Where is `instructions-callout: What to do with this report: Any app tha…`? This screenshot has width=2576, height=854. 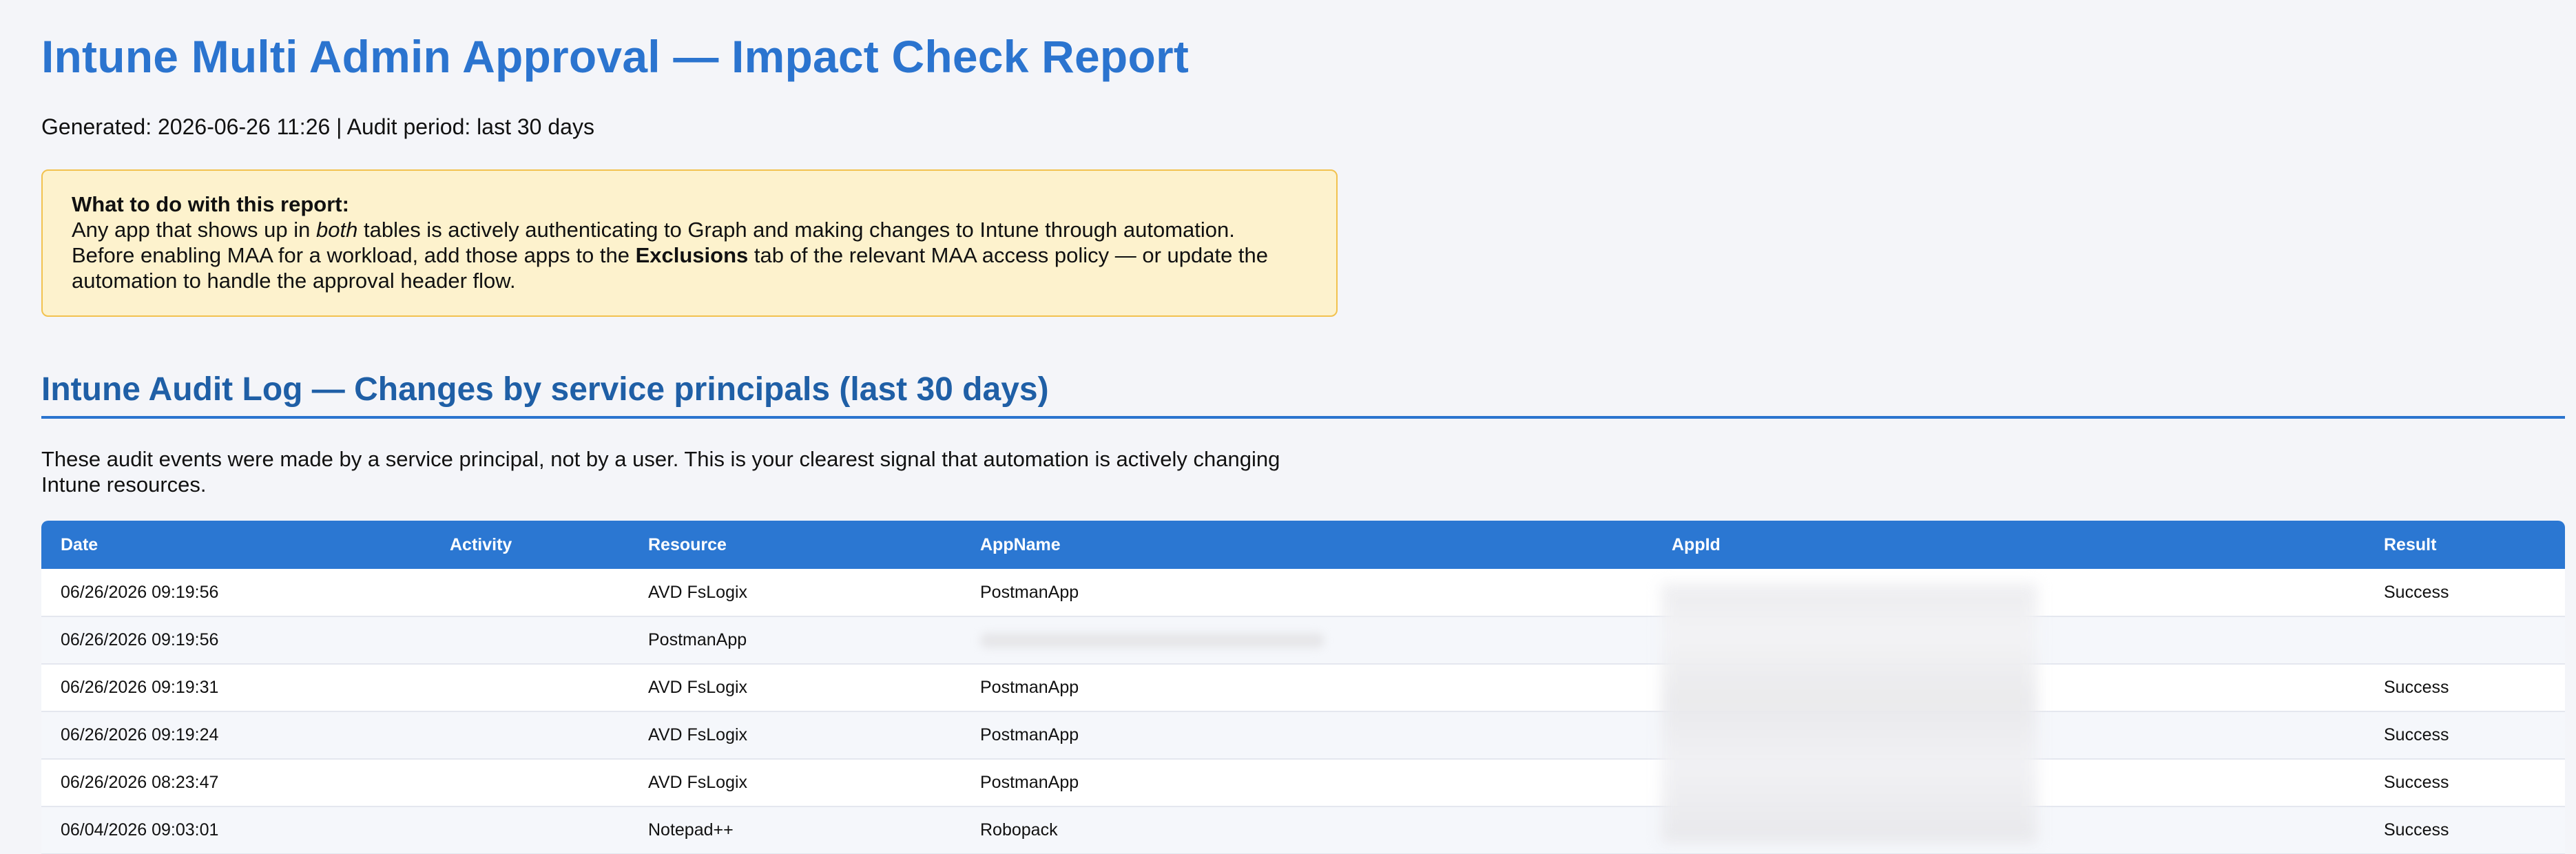 instructions-callout: What to do with this report: Any app tha… is located at coordinates (689, 243).